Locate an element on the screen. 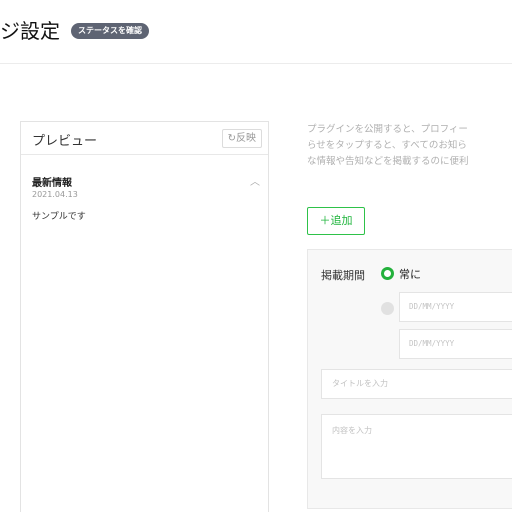 This screenshot has width=512, height=512. content-input: 内容を入力 is located at coordinates (416, 446).